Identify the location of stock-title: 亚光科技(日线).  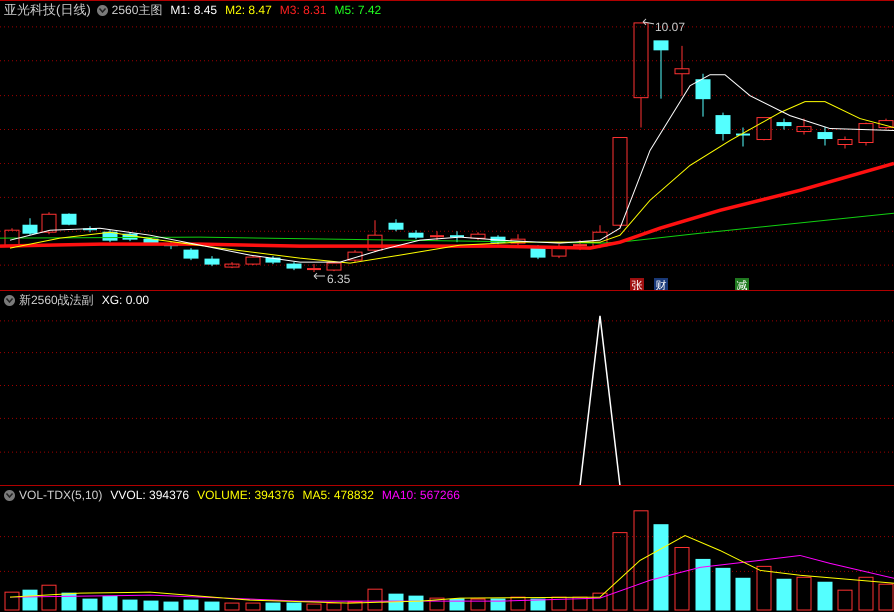
(47, 10).